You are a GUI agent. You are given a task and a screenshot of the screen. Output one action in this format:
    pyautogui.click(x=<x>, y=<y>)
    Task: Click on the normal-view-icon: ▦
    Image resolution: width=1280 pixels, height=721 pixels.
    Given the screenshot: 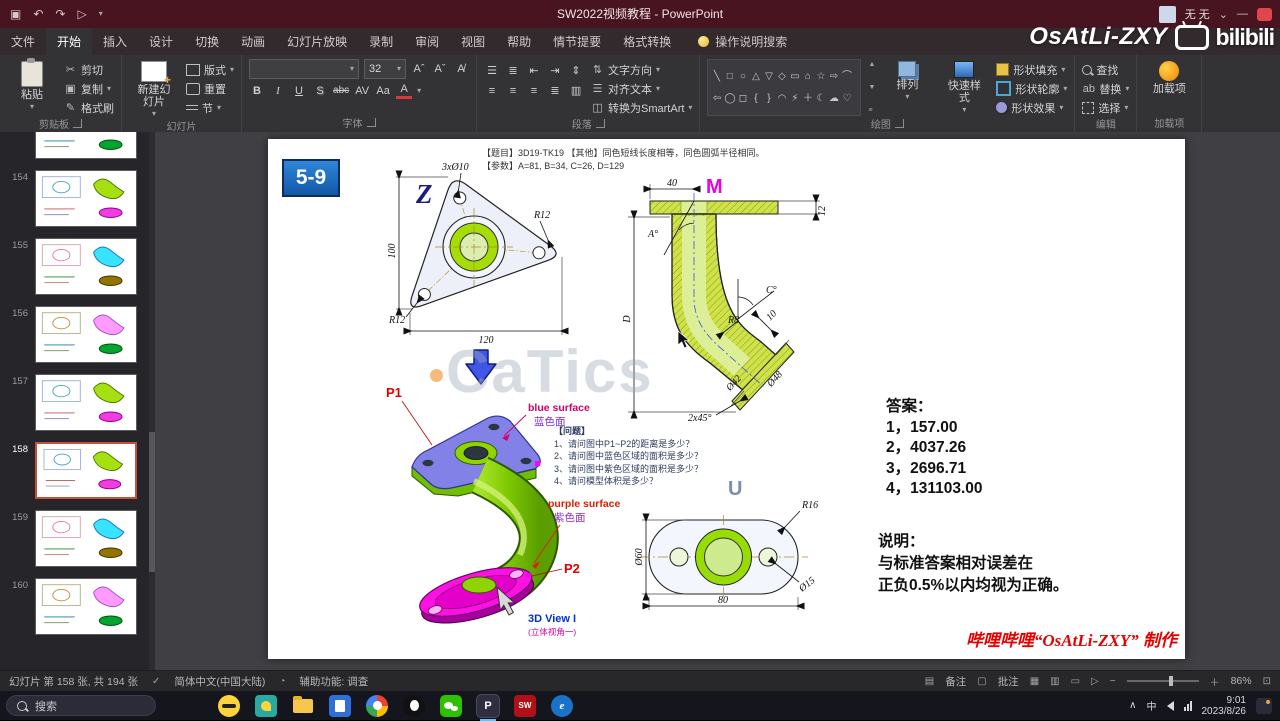 What is the action you would take?
    pyautogui.click(x=1034, y=681)
    